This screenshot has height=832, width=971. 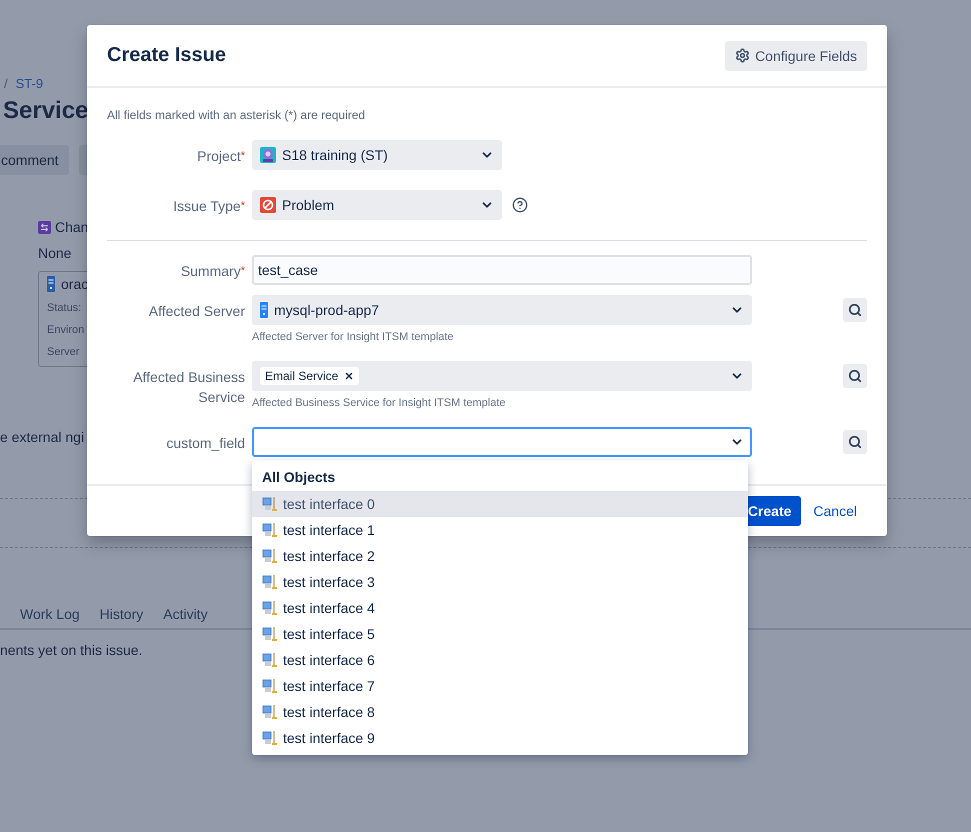 I want to click on dropdown-option: test interface 6, so click(x=500, y=660).